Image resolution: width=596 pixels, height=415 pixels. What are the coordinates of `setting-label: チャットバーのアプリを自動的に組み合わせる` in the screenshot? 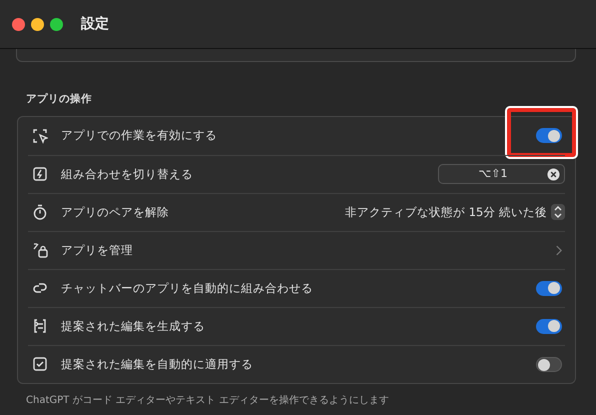 It's located at (187, 288).